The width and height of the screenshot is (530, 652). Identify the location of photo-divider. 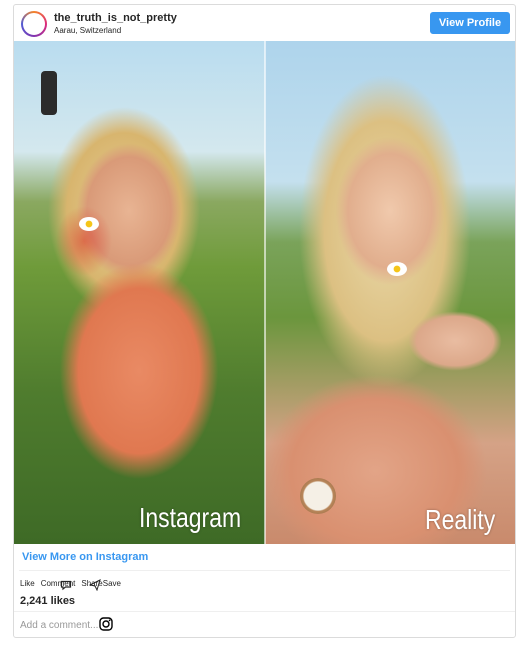
(265, 292).